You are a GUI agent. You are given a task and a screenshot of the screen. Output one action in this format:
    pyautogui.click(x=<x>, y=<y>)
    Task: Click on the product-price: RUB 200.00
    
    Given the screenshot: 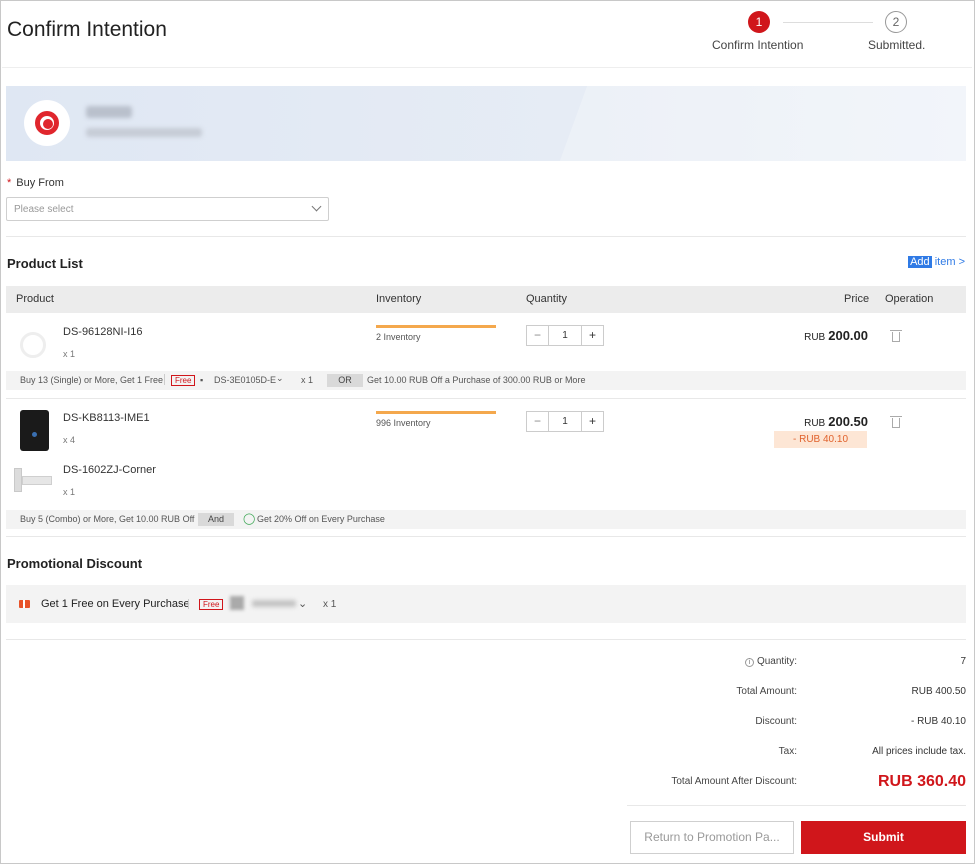 What is the action you would take?
    pyautogui.click(x=836, y=335)
    